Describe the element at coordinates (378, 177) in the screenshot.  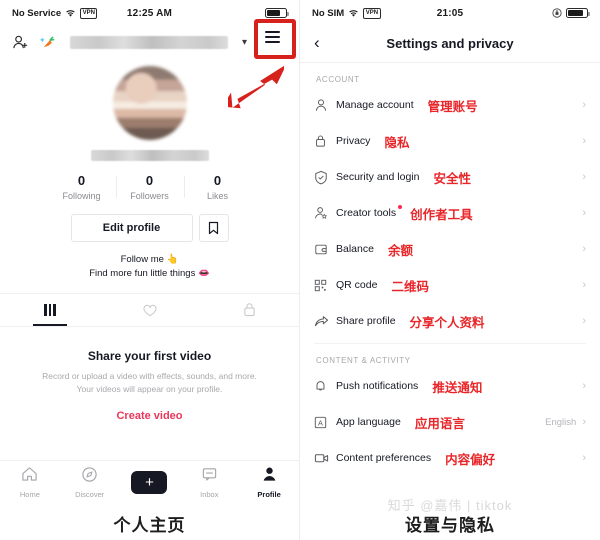
I see `row-label-en: Security and login` at that location.